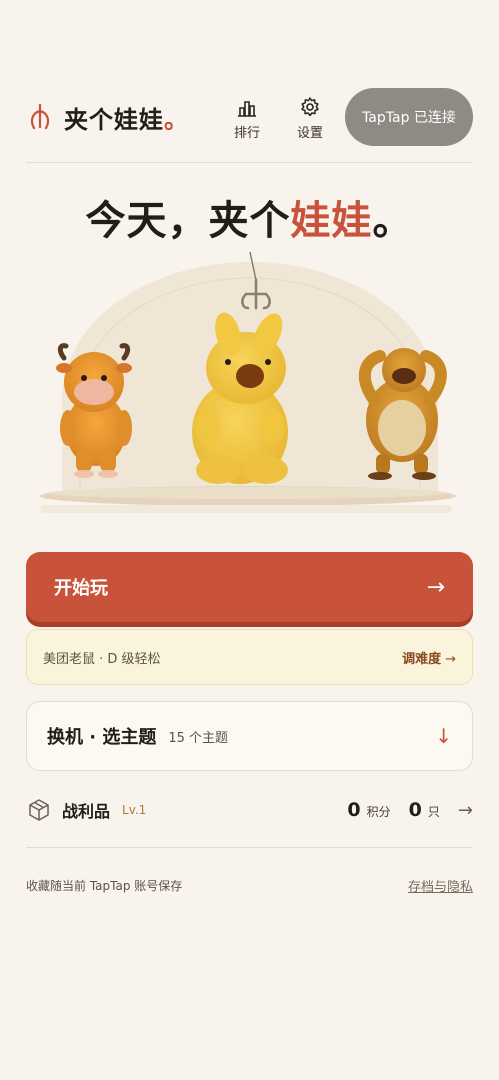 This screenshot has width=499, height=1080. I want to click on theme-selector: 换机 · 选主题 15 个主题 ↓, so click(249, 736).